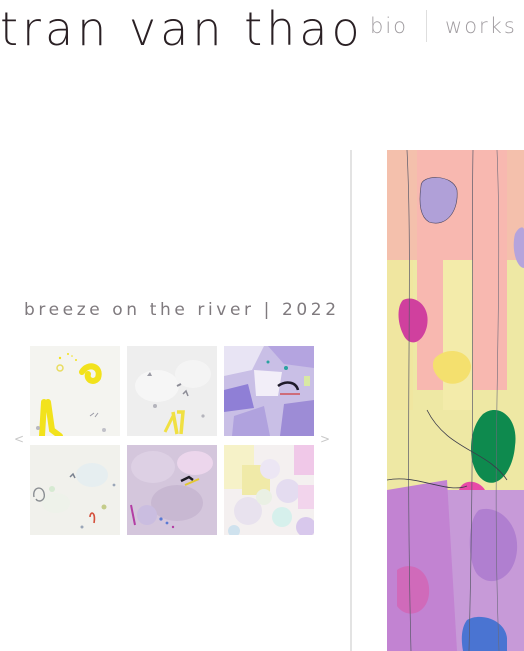 This screenshot has height=651, width=524. Describe the element at coordinates (325, 439) in the screenshot. I see `next-arrow-icon: >` at that location.